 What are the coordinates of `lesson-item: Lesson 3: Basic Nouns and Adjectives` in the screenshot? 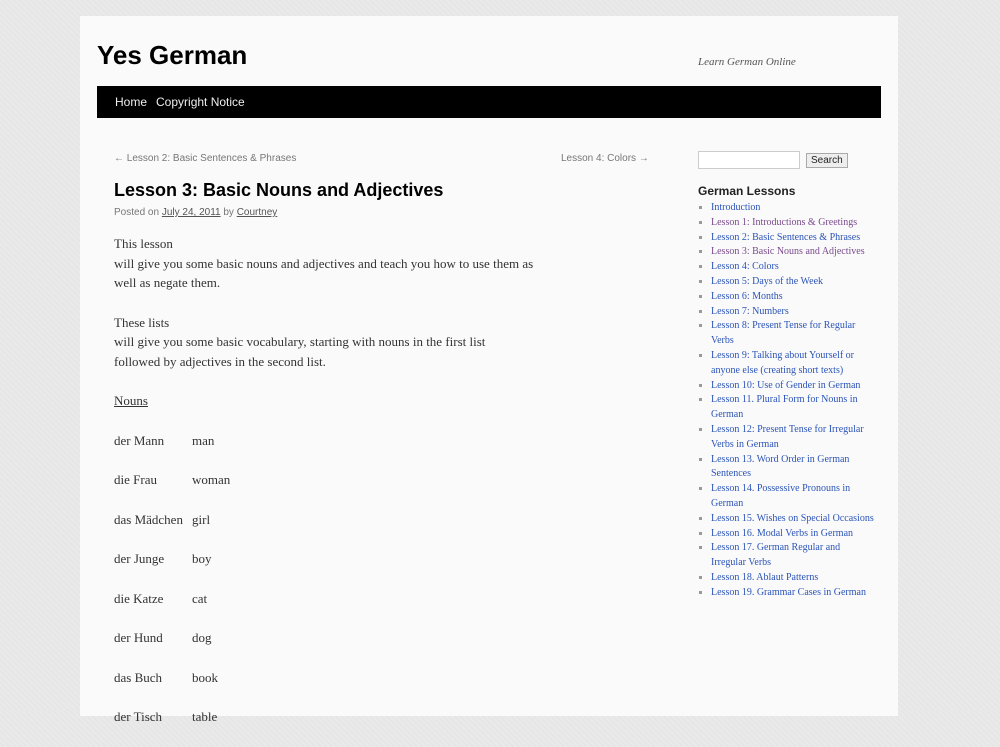 It's located at (793, 252).